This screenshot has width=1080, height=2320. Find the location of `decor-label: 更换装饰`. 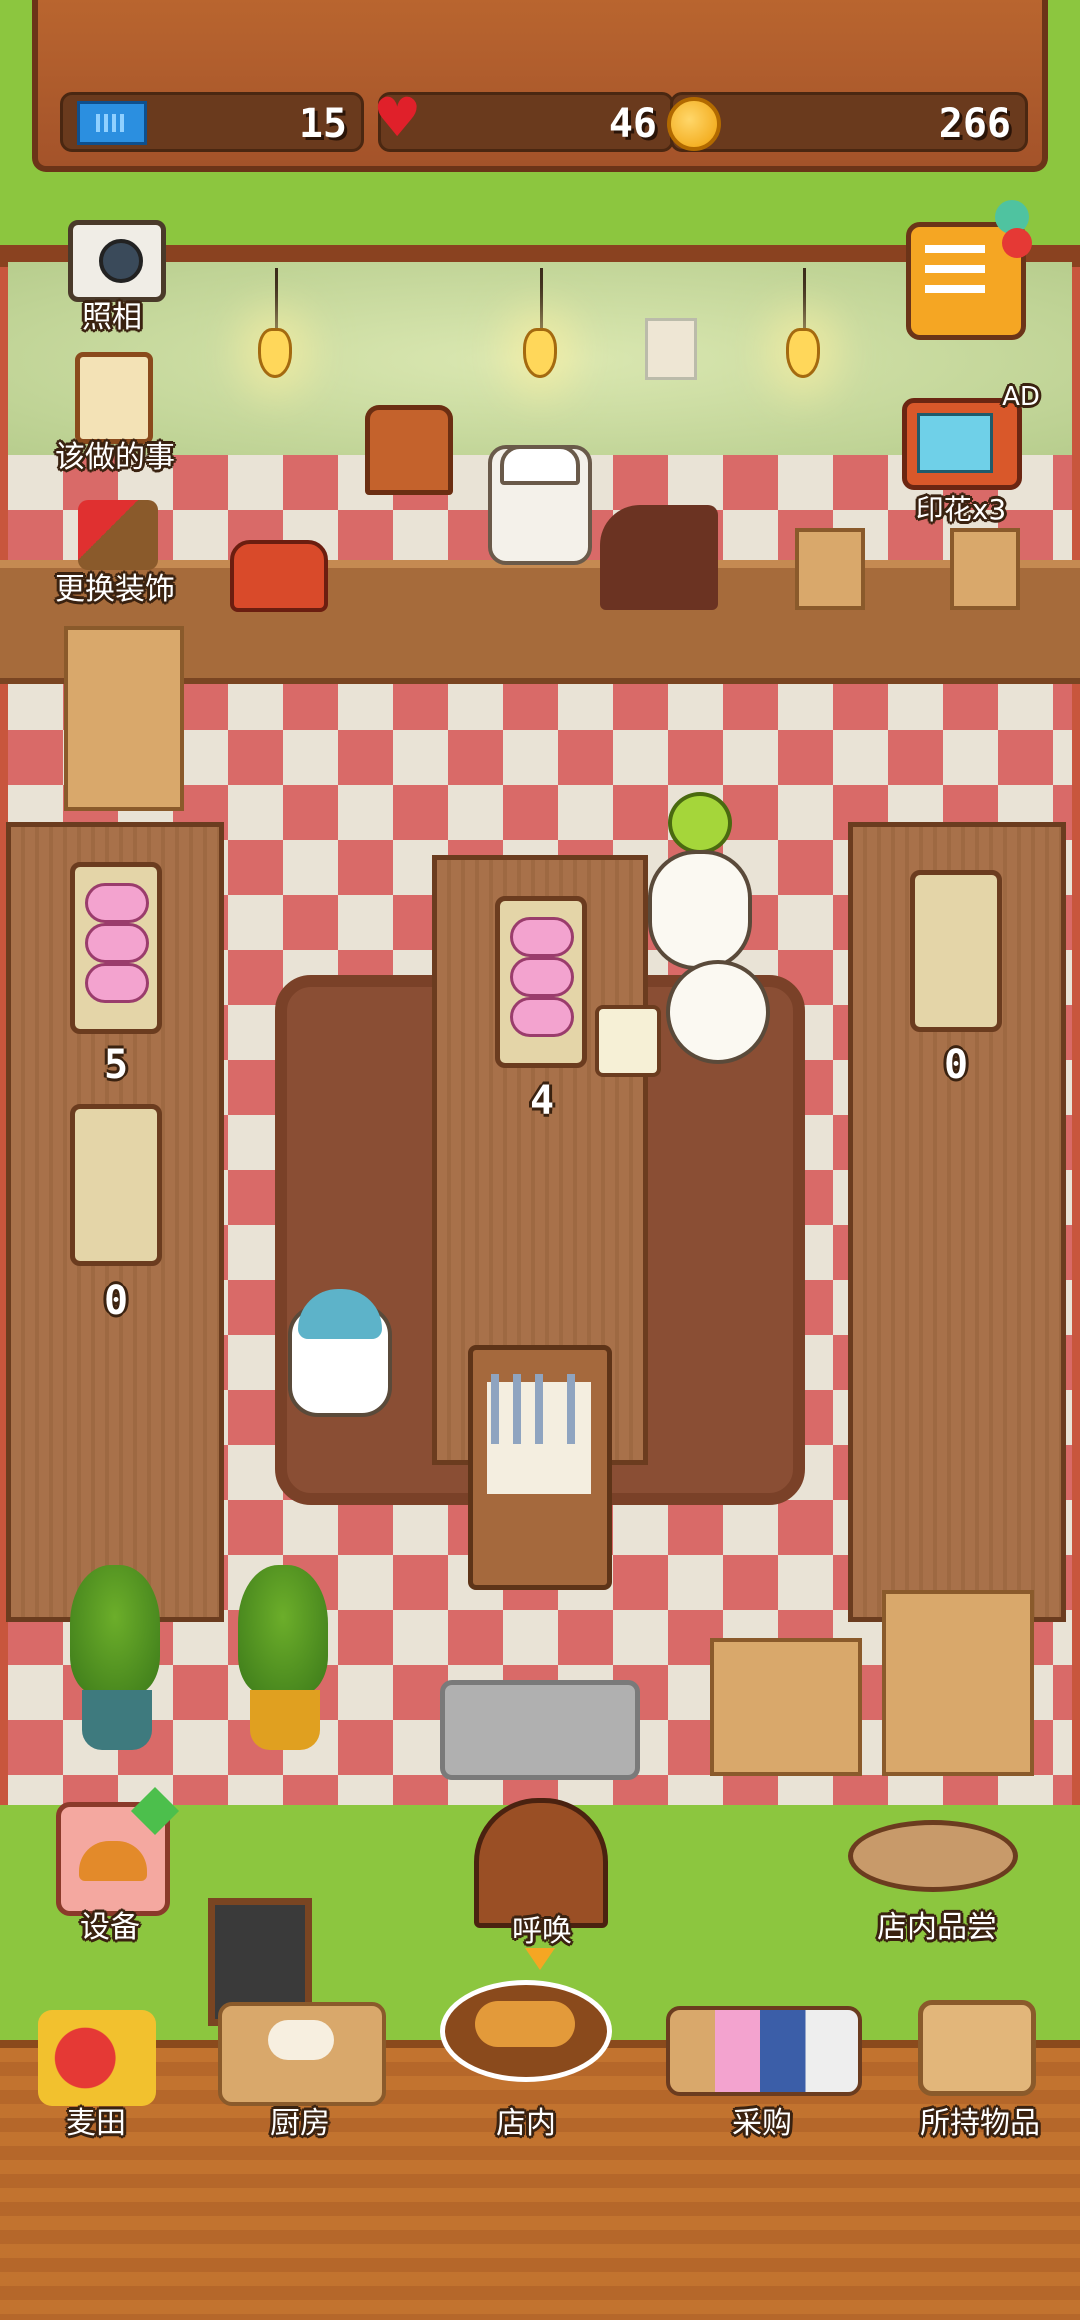

decor-label: 更换装饰 is located at coordinates (115, 586).